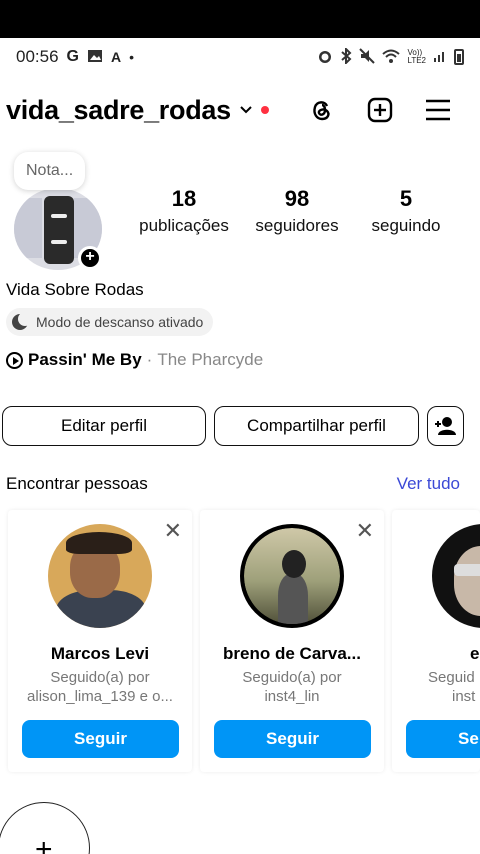 This screenshot has width=480, height=854. Describe the element at coordinates (95, 57) in the screenshot. I see `image-icon` at that location.